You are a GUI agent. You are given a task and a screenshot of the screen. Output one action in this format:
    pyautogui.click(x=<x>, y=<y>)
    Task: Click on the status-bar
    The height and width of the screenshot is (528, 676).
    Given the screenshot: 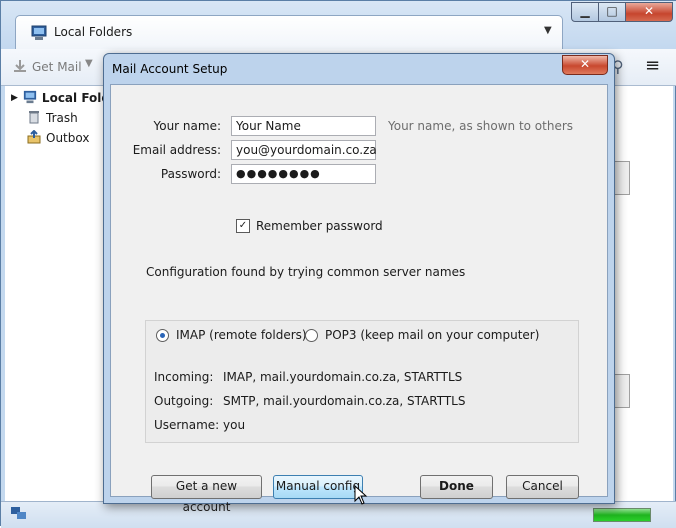 What is the action you would take?
    pyautogui.click(x=338, y=514)
    